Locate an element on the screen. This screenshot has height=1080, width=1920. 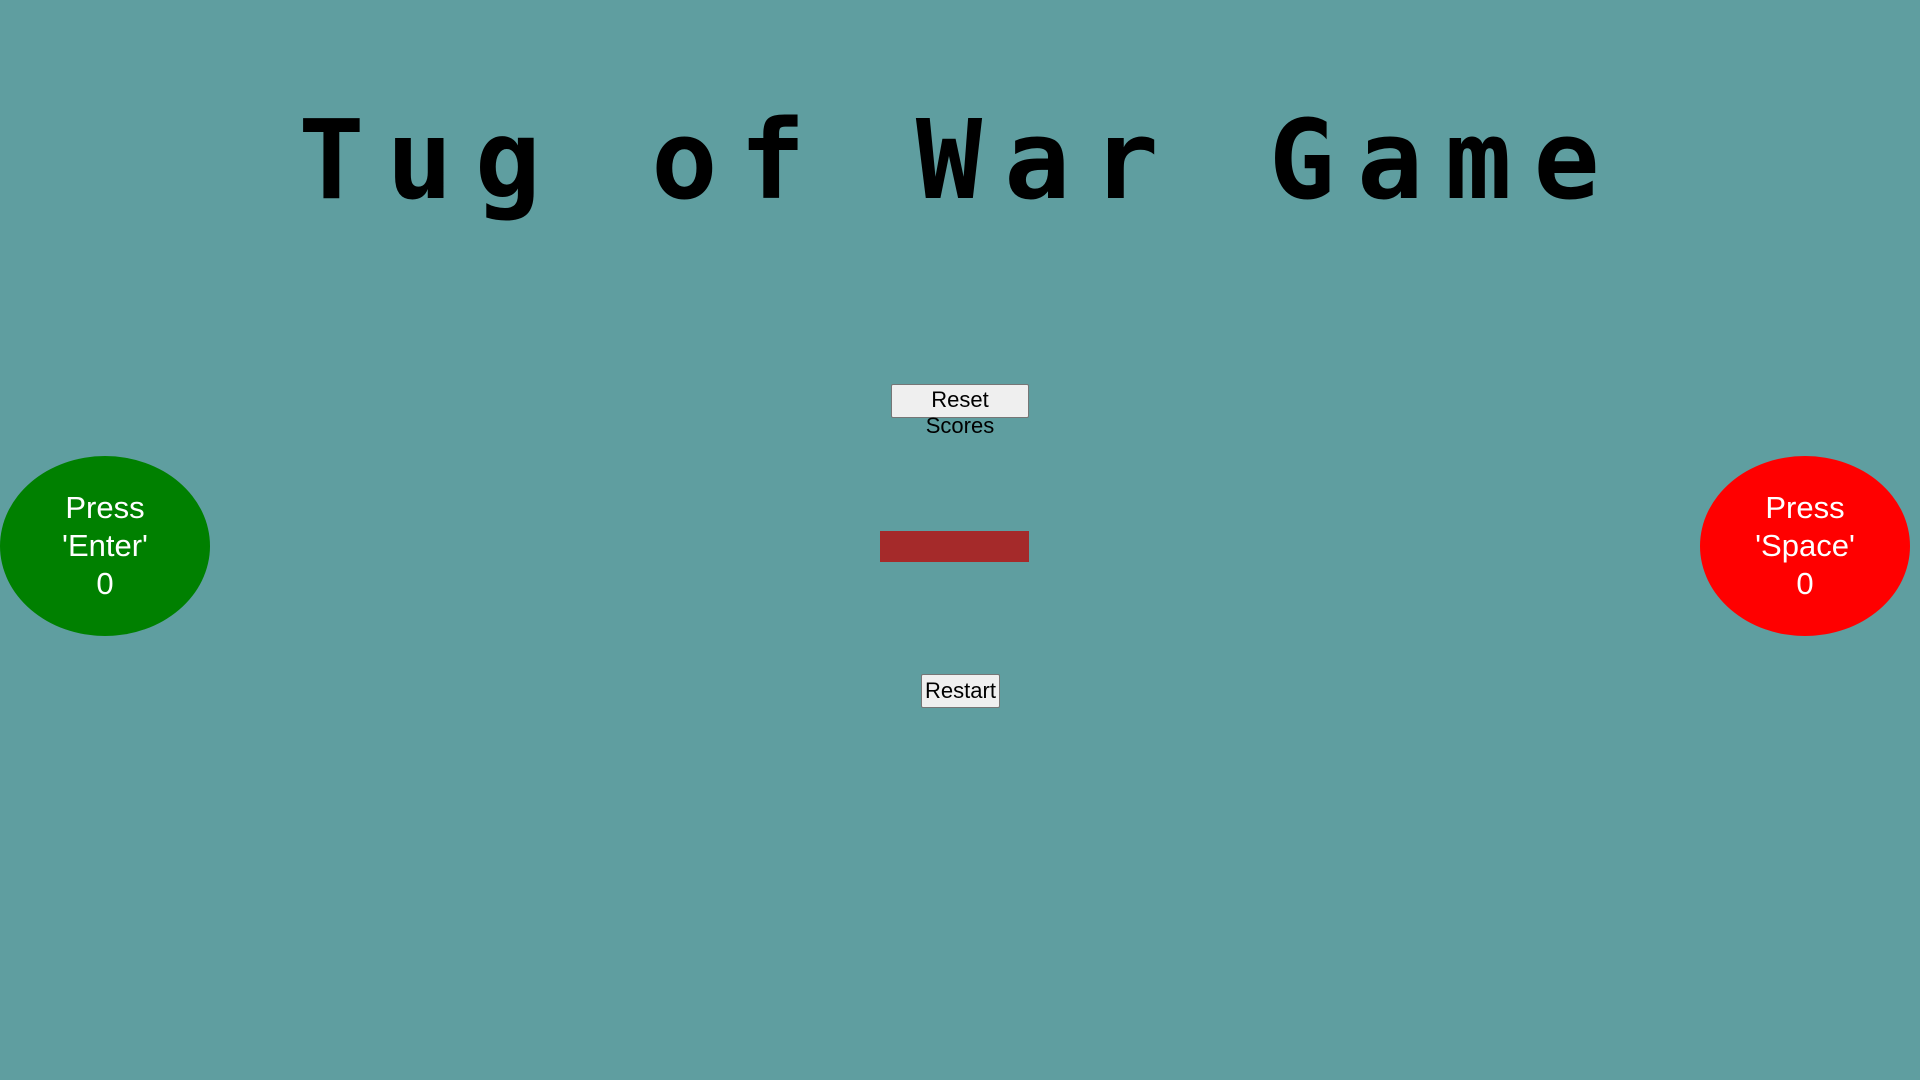
player-space-score: 0 is located at coordinates (1805, 583).